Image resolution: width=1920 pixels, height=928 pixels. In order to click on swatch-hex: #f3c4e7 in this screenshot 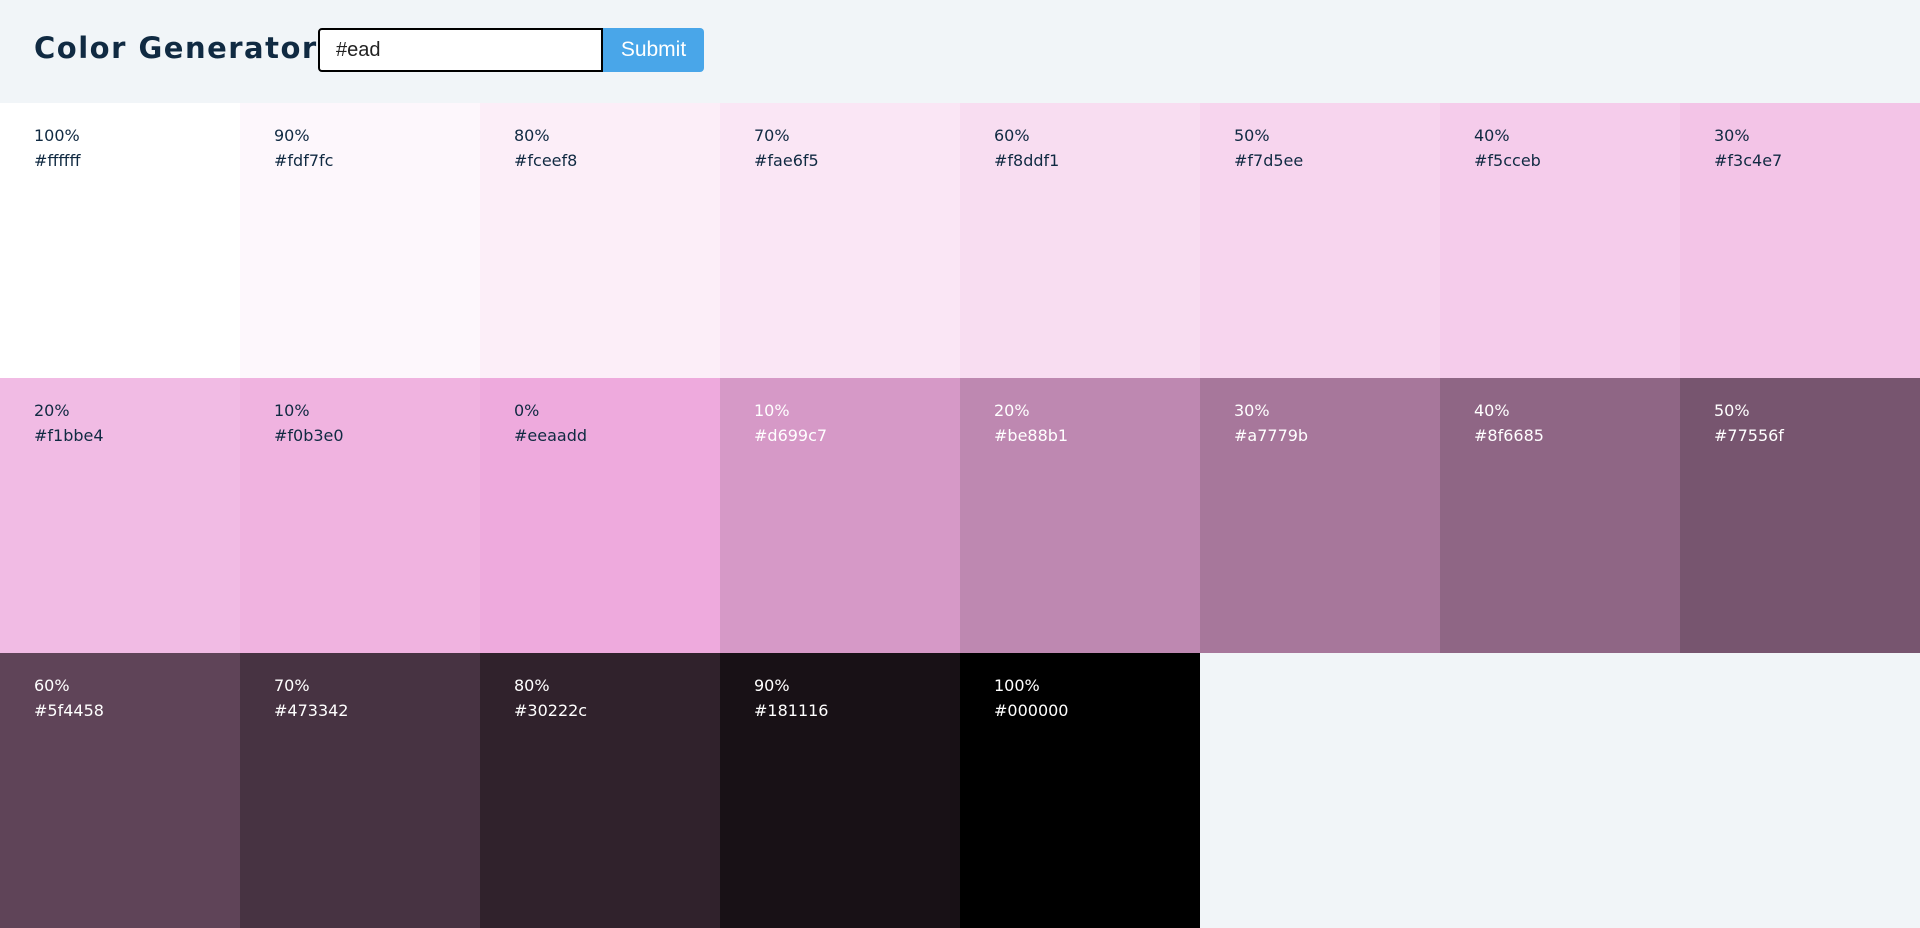, I will do `click(1748, 160)`.